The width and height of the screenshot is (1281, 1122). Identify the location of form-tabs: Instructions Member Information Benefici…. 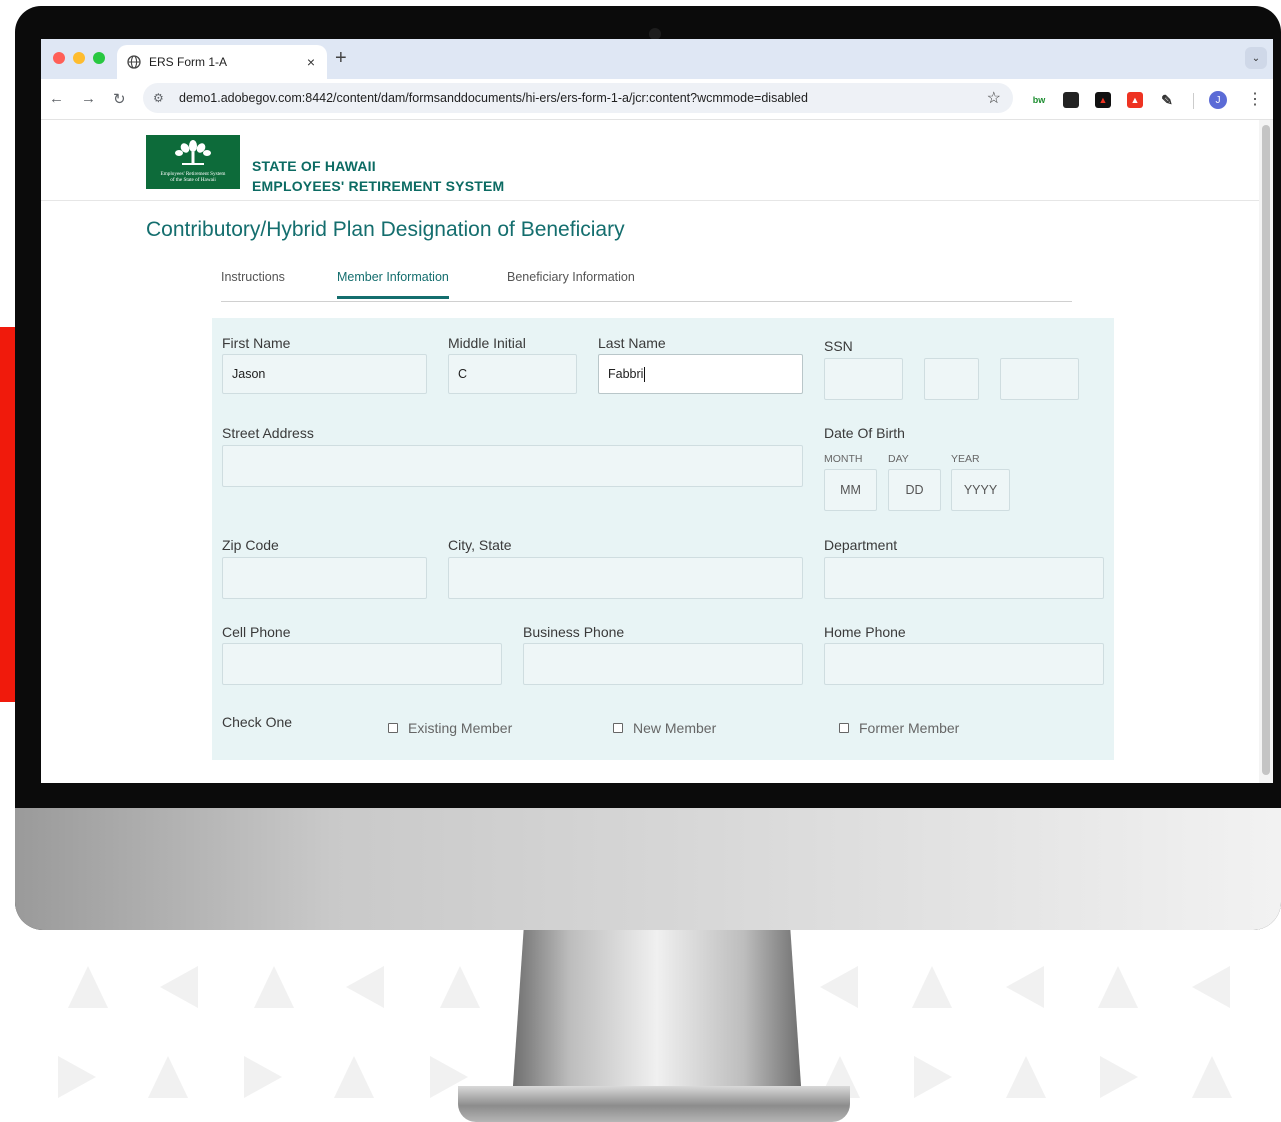
(646, 282).